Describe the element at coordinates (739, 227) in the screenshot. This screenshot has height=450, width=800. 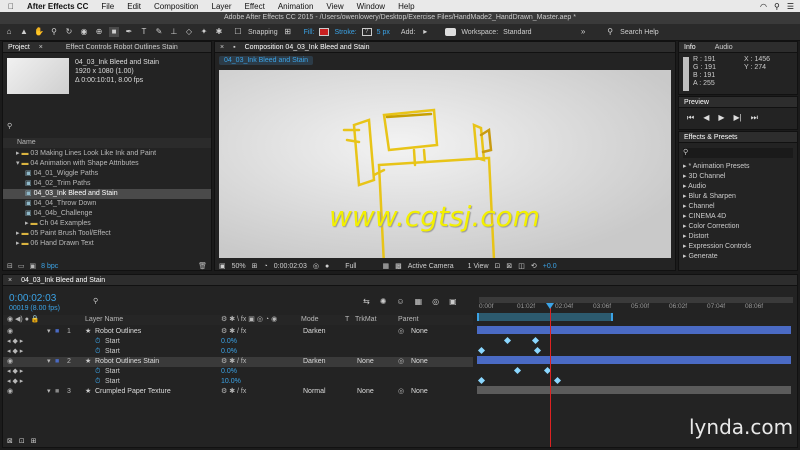
I see `effects-category: ▸ Color Correction` at that location.